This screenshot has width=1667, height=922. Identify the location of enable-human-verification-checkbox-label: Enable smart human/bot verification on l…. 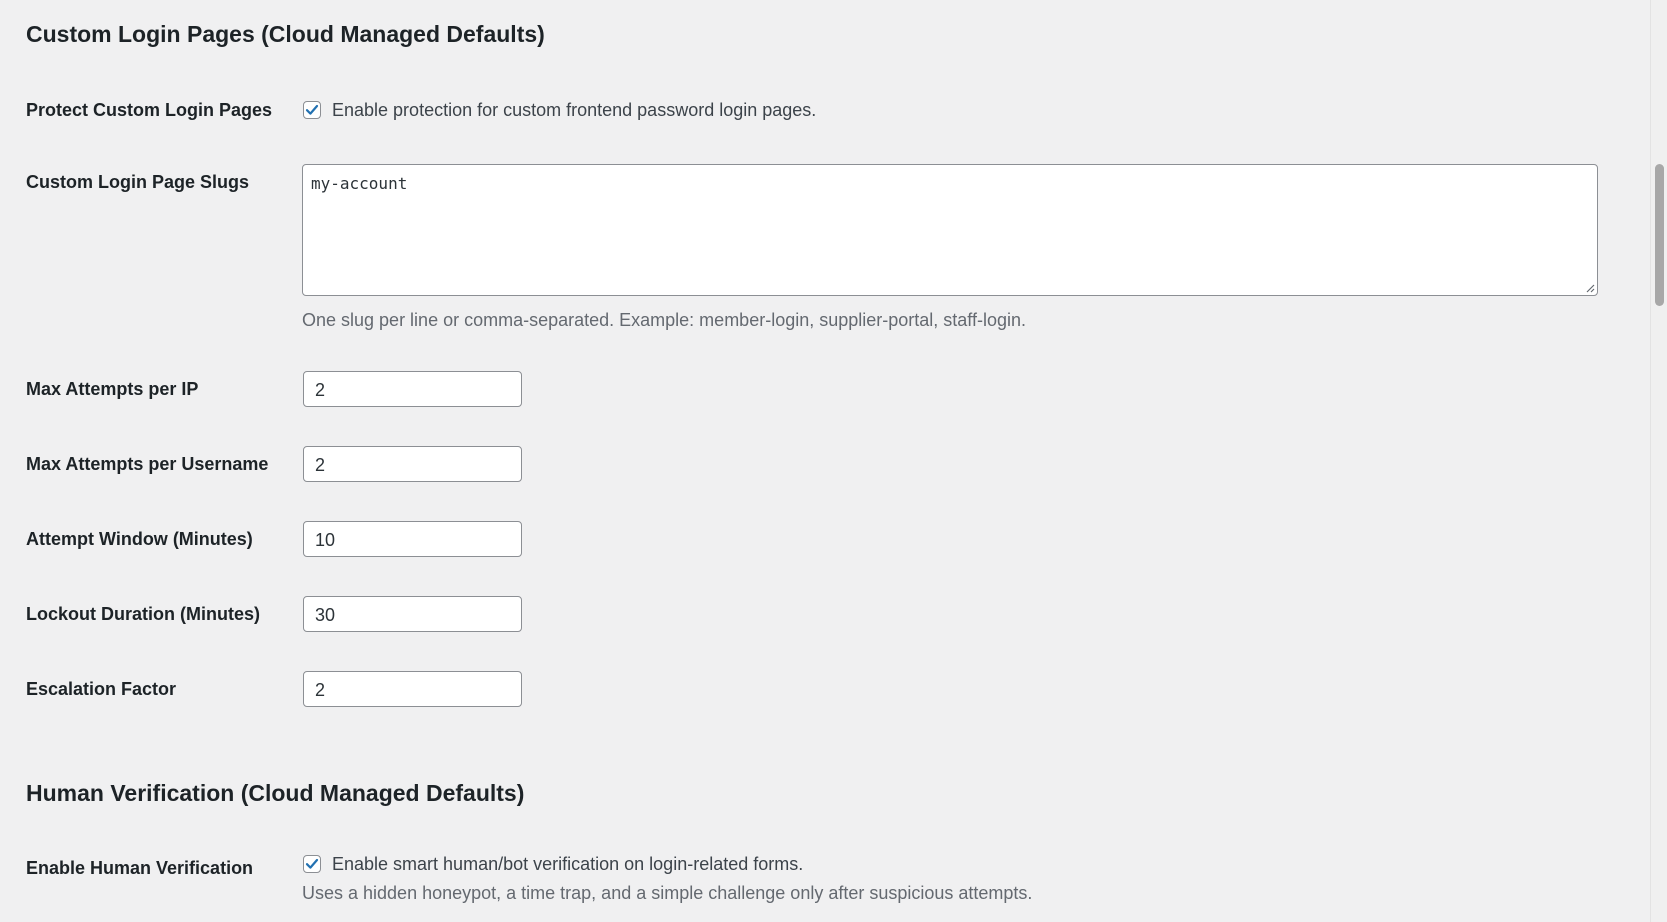
(567, 864).